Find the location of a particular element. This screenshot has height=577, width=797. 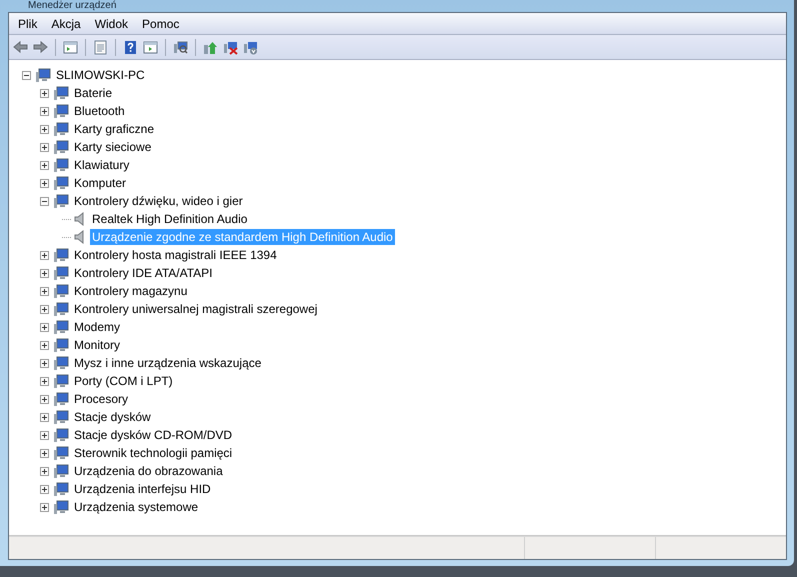

menu-item: Widok is located at coordinates (112, 23).